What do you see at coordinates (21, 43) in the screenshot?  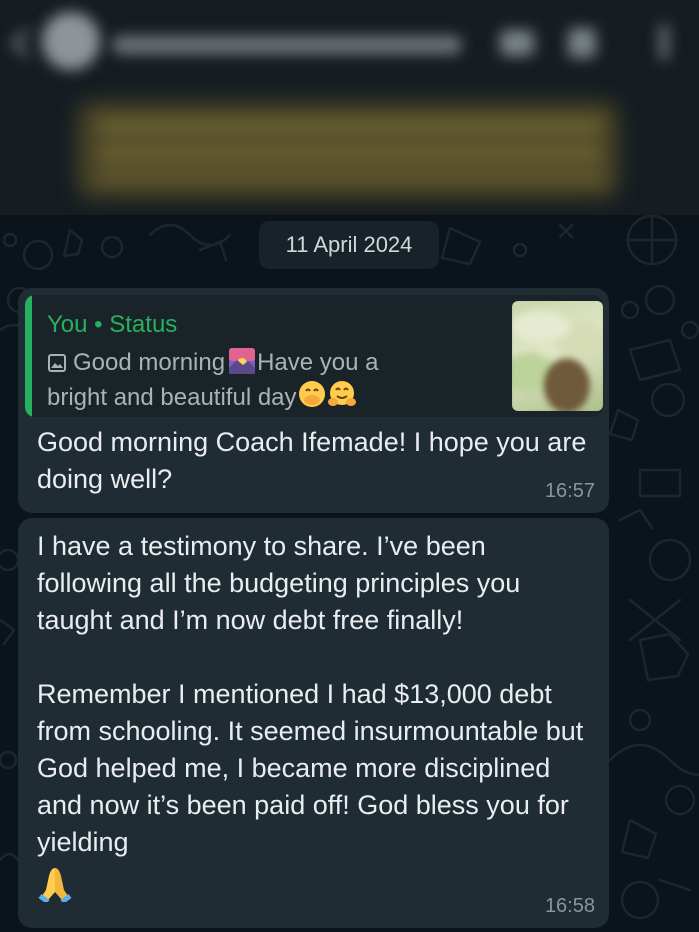 I see `back-arrow-icon` at bounding box center [21, 43].